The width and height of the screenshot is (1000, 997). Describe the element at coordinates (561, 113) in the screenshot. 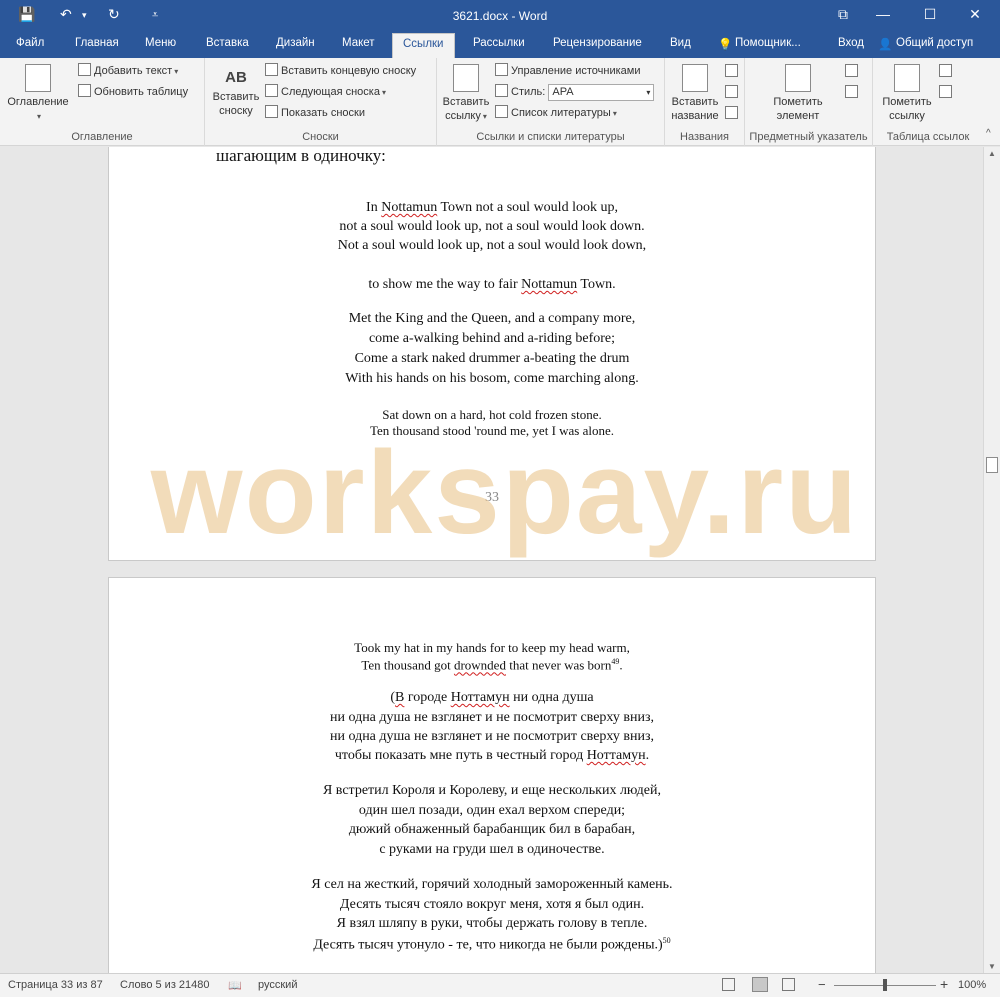

I see `bibliography-label: Список литературы` at that location.